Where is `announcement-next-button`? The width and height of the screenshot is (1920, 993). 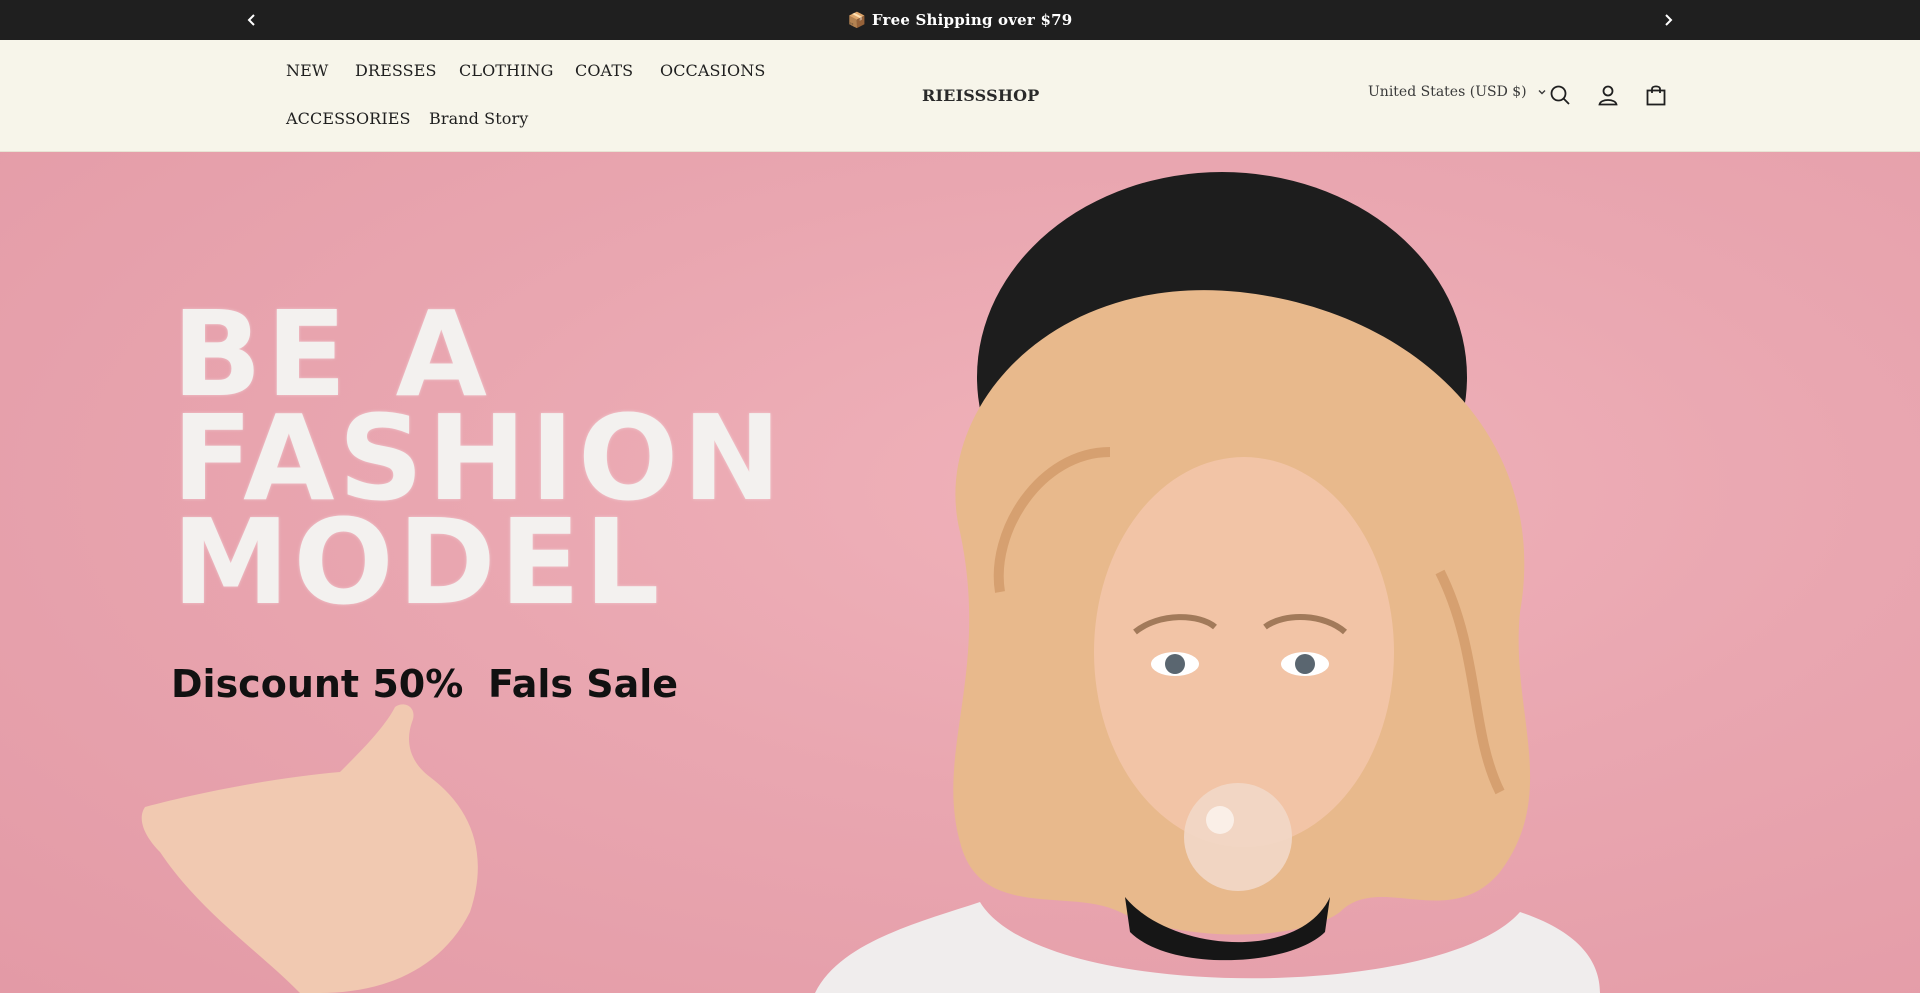
announcement-next-button is located at coordinates (1668, 20).